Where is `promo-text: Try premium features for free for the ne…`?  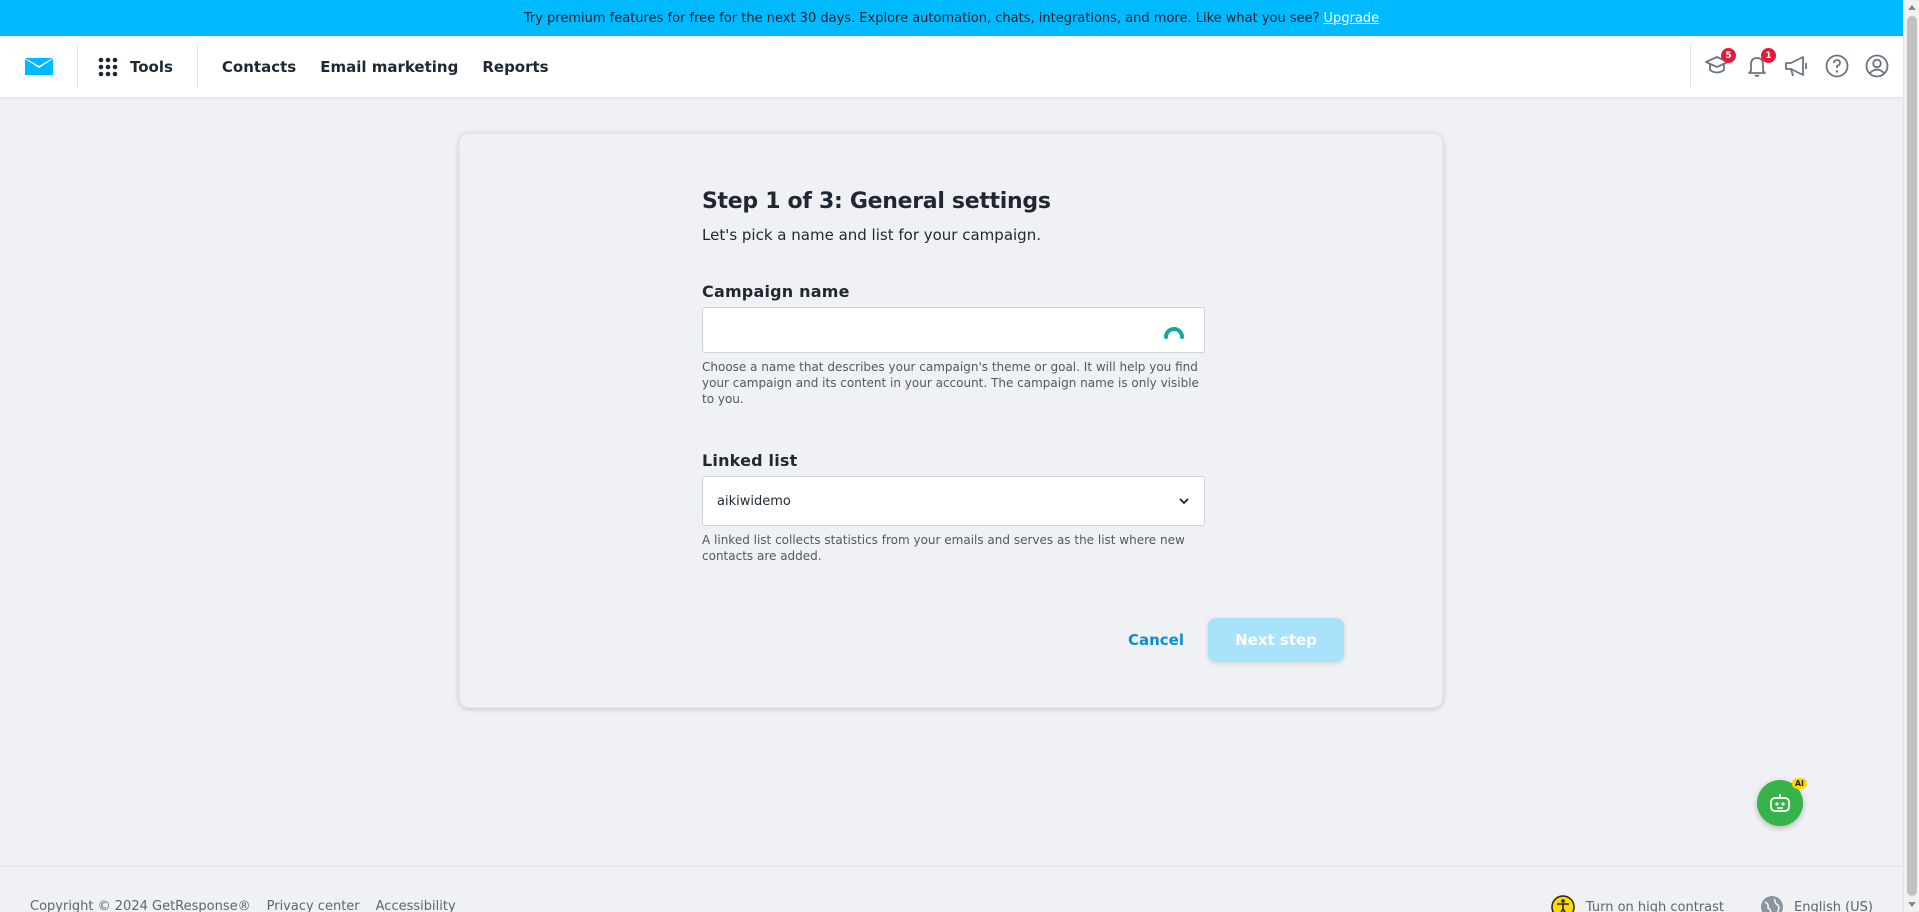 promo-text: Try premium features for free for the ne… is located at coordinates (921, 18).